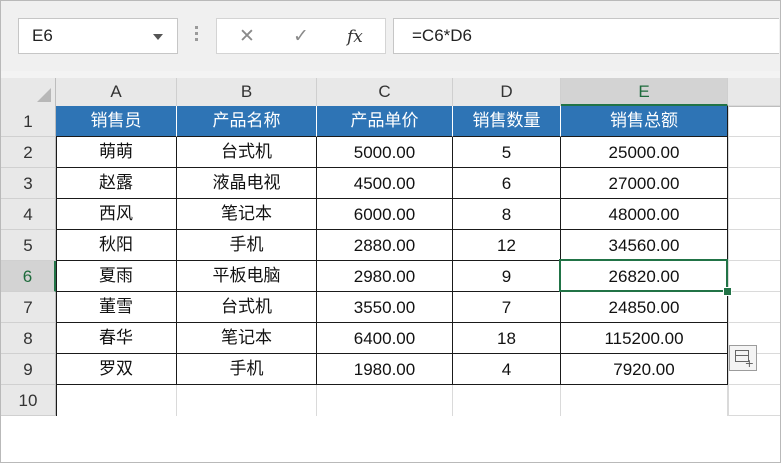  What do you see at coordinates (385, 92) in the screenshot?
I see `column-header-c: C` at bounding box center [385, 92].